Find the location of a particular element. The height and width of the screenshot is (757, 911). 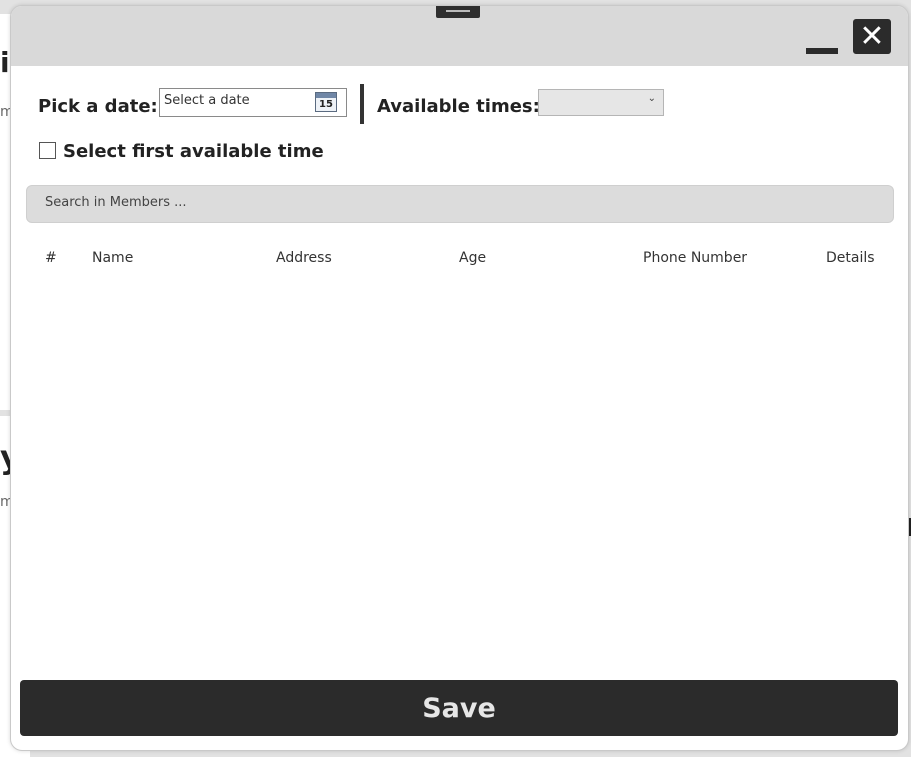

date-picker: 15 is located at coordinates (253, 102).